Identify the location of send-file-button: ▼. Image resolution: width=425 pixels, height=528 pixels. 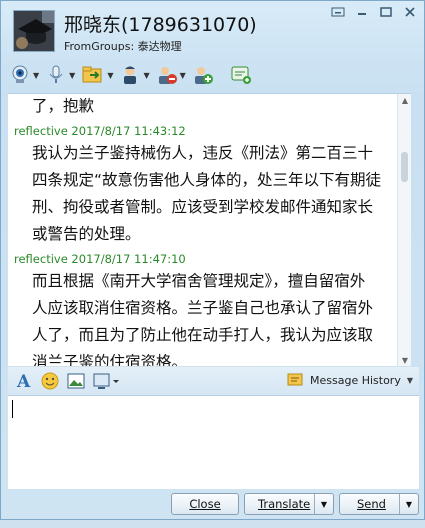
(97, 75).